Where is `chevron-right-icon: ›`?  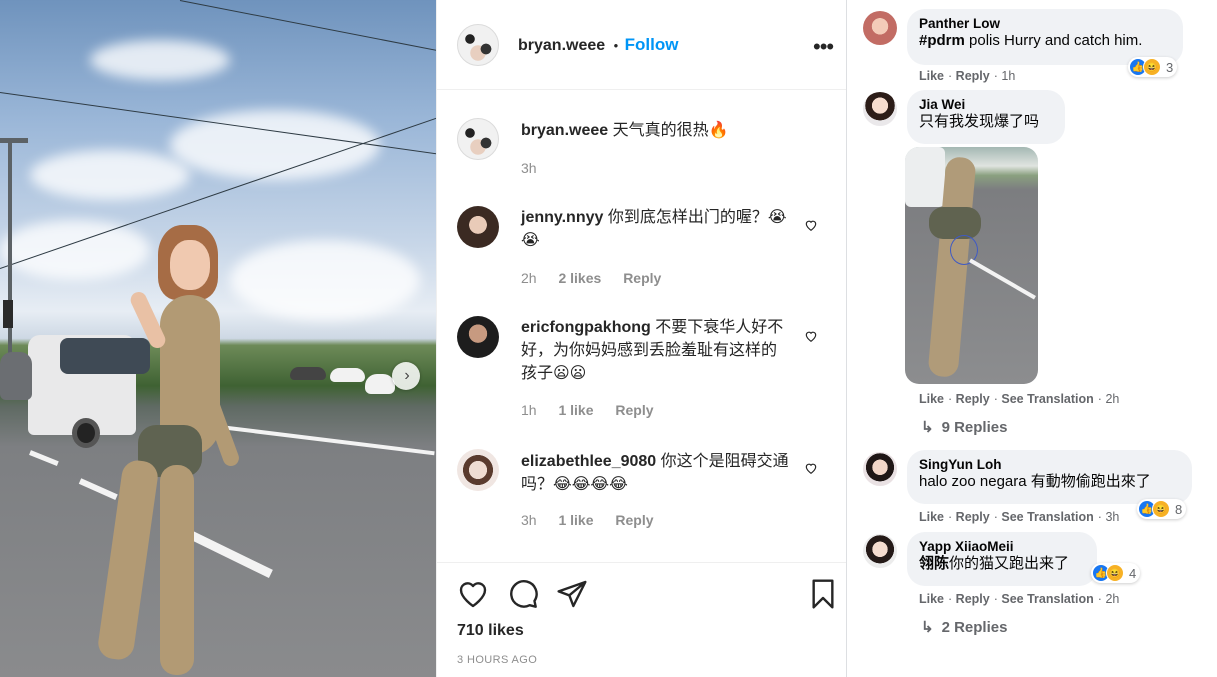
chevron-right-icon: › is located at coordinates (407, 375).